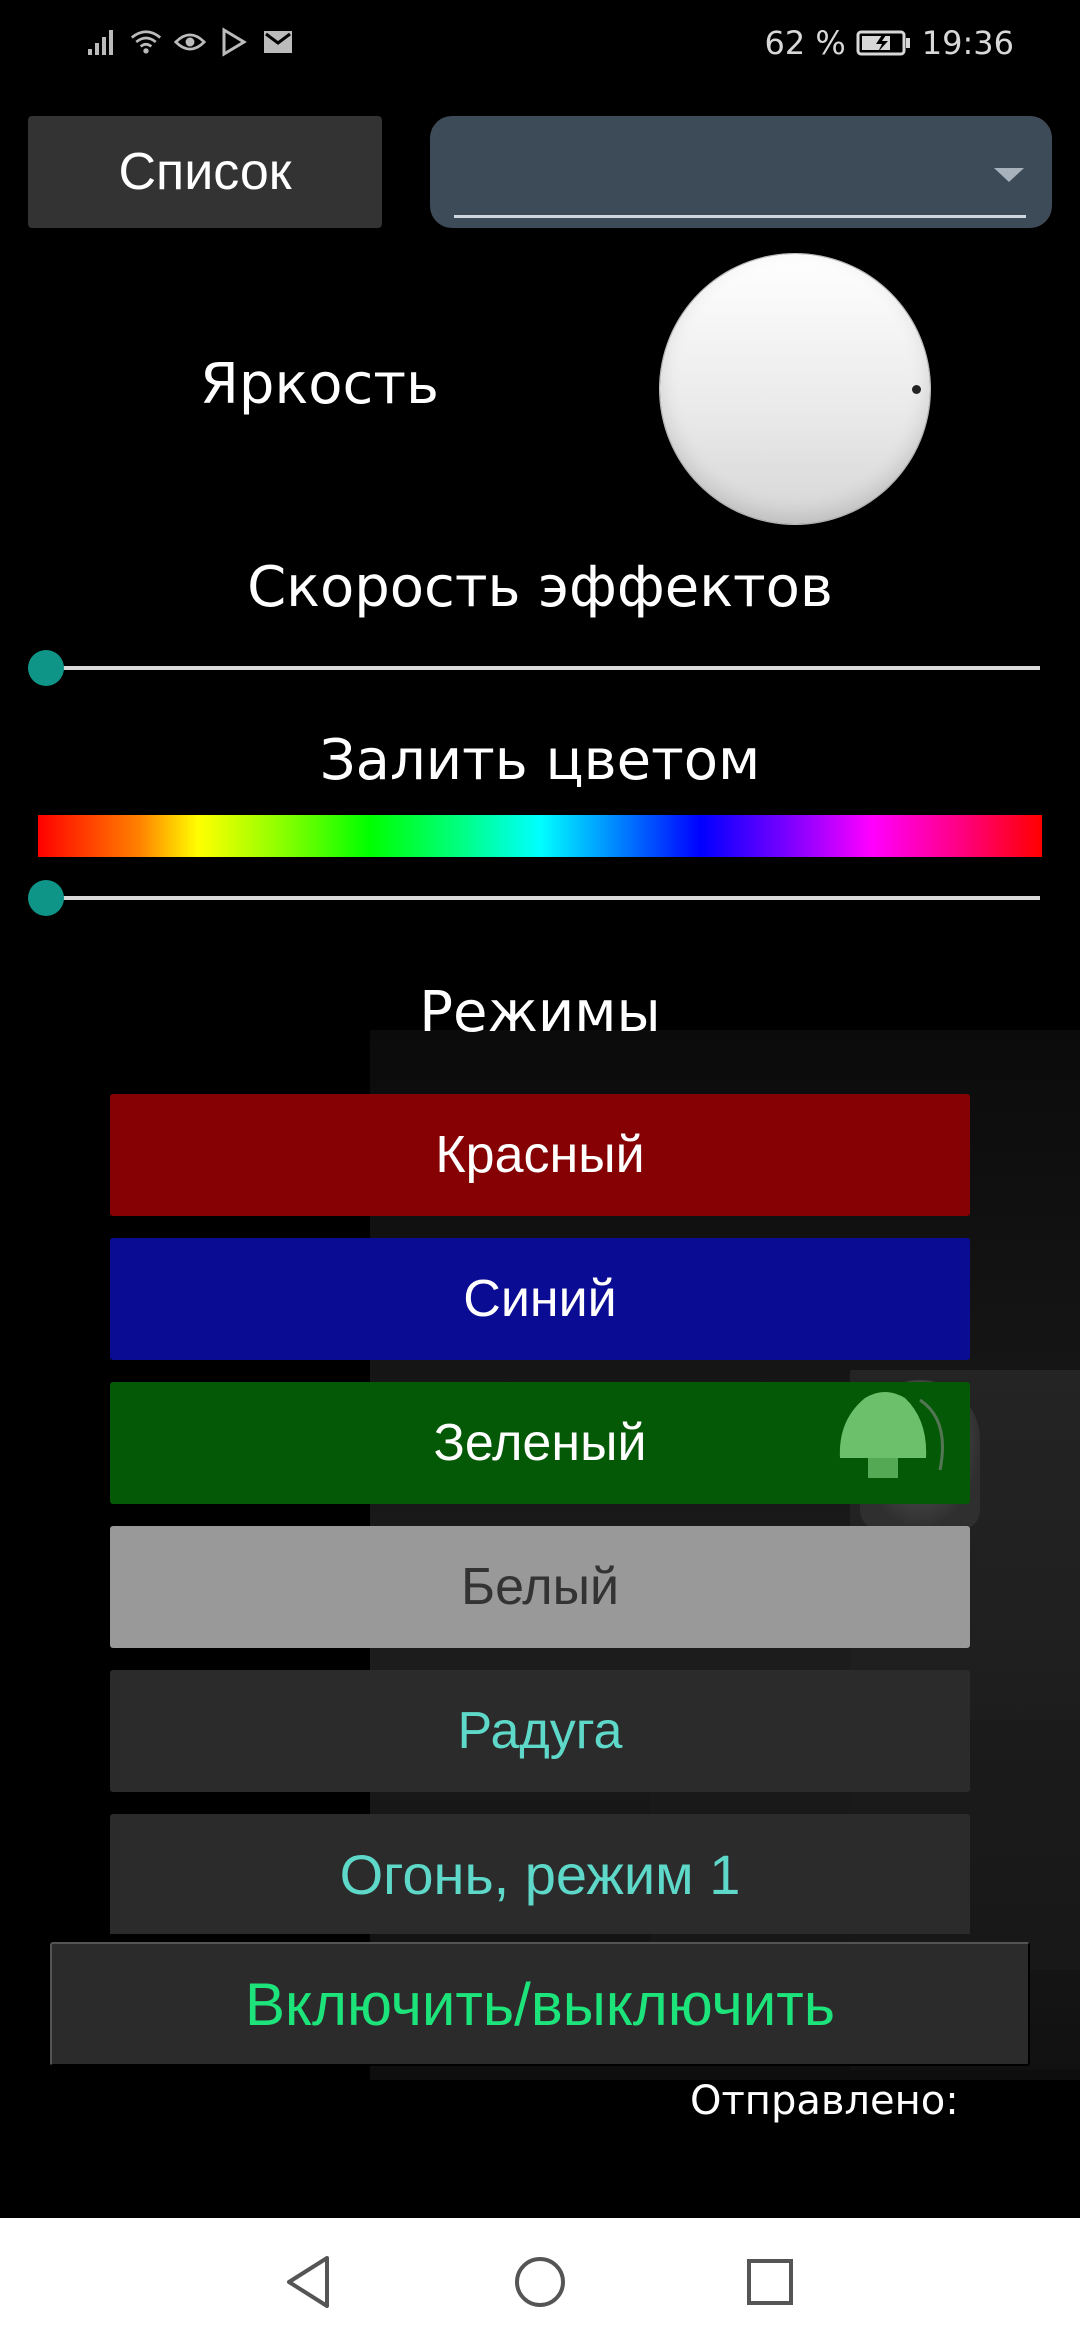 This screenshot has width=1080, height=2340. What do you see at coordinates (540, 1155) in the screenshot?
I see `mode-red-button: Красный` at bounding box center [540, 1155].